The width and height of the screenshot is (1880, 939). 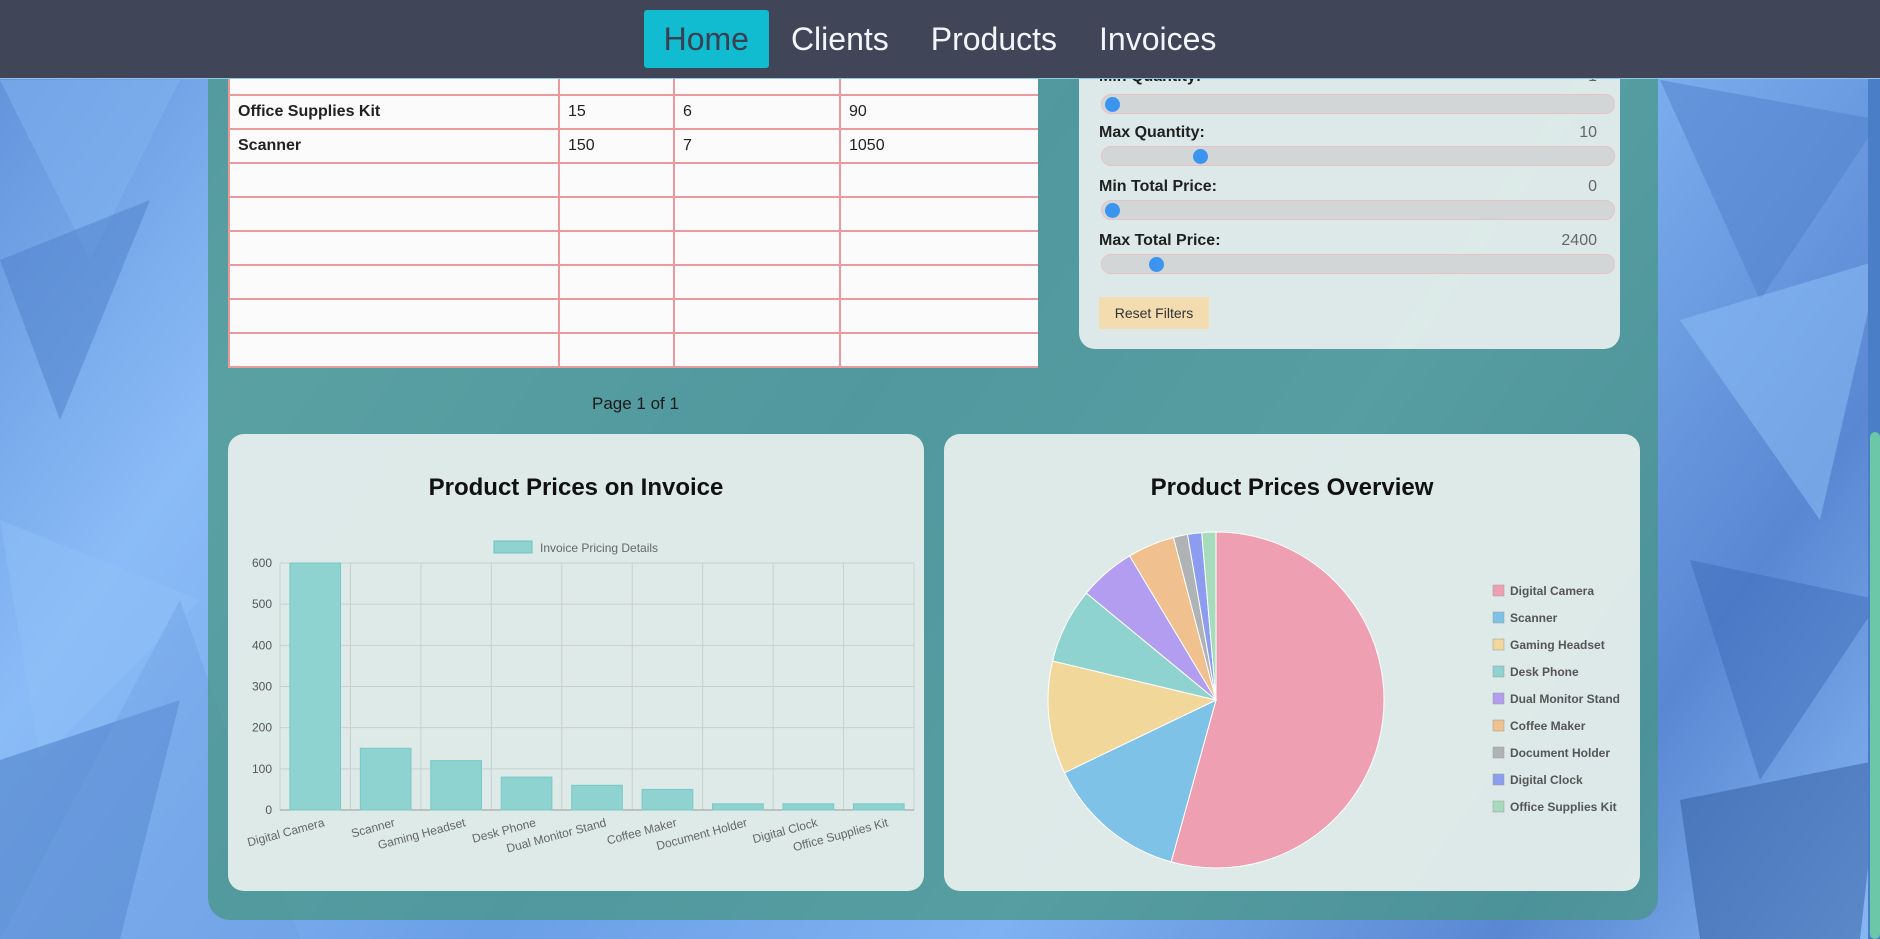 What do you see at coordinates (938, 112) in the screenshot?
I see `table-cell: 90` at bounding box center [938, 112].